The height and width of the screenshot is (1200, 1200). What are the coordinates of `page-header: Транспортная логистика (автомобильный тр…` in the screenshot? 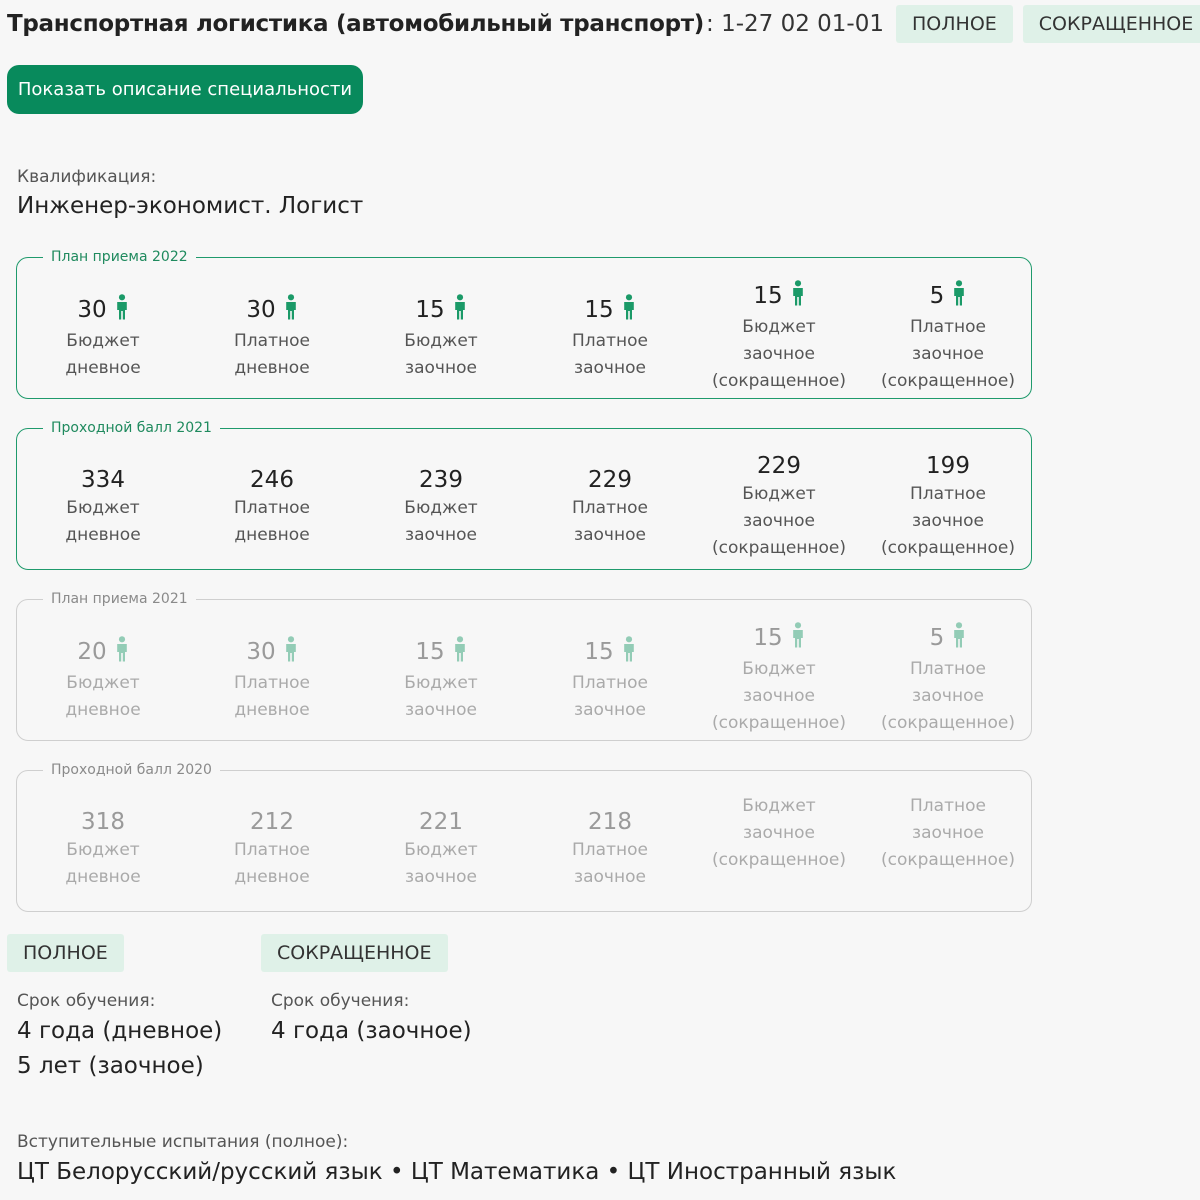 It's located at (603, 24).